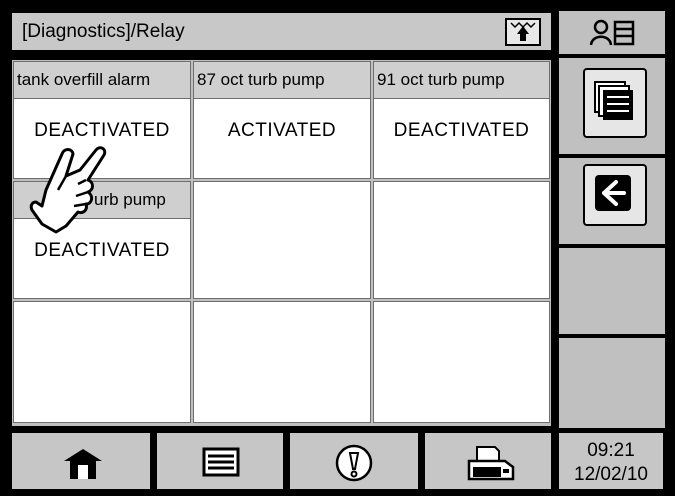  I want to click on relay-status: ACTIVATED, so click(282, 130).